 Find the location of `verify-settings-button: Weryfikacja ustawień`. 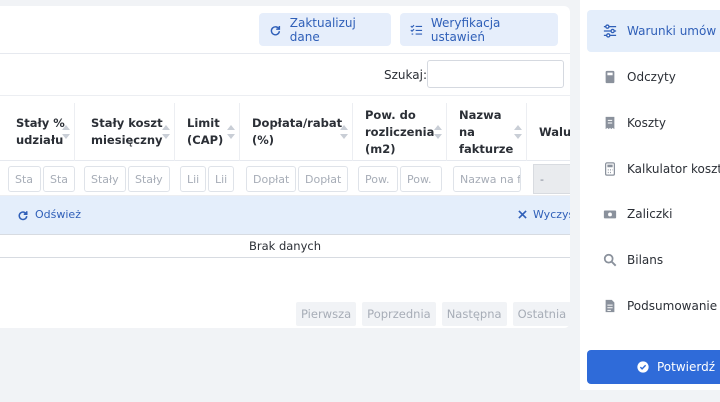

verify-settings-button: Weryfikacja ustawień is located at coordinates (479, 29).